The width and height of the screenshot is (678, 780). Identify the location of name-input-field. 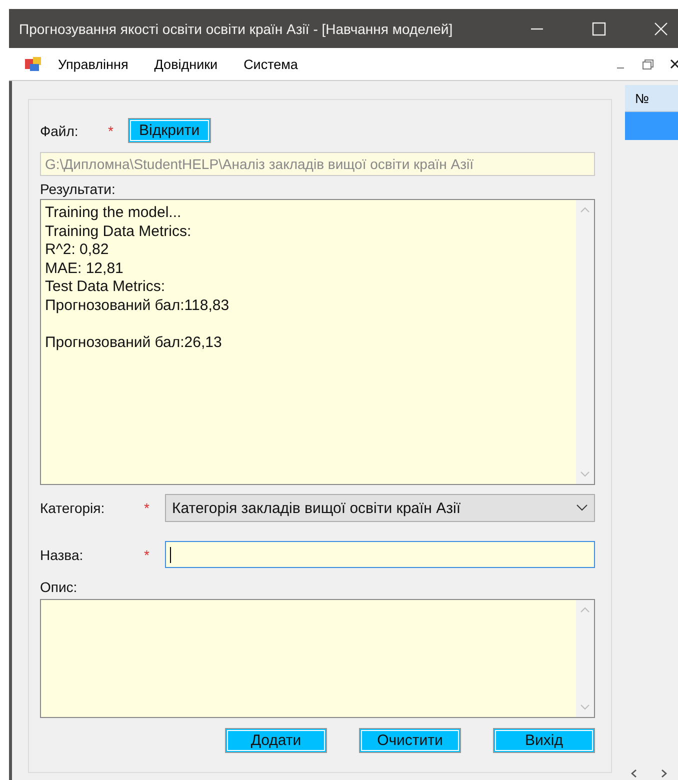
(380, 554).